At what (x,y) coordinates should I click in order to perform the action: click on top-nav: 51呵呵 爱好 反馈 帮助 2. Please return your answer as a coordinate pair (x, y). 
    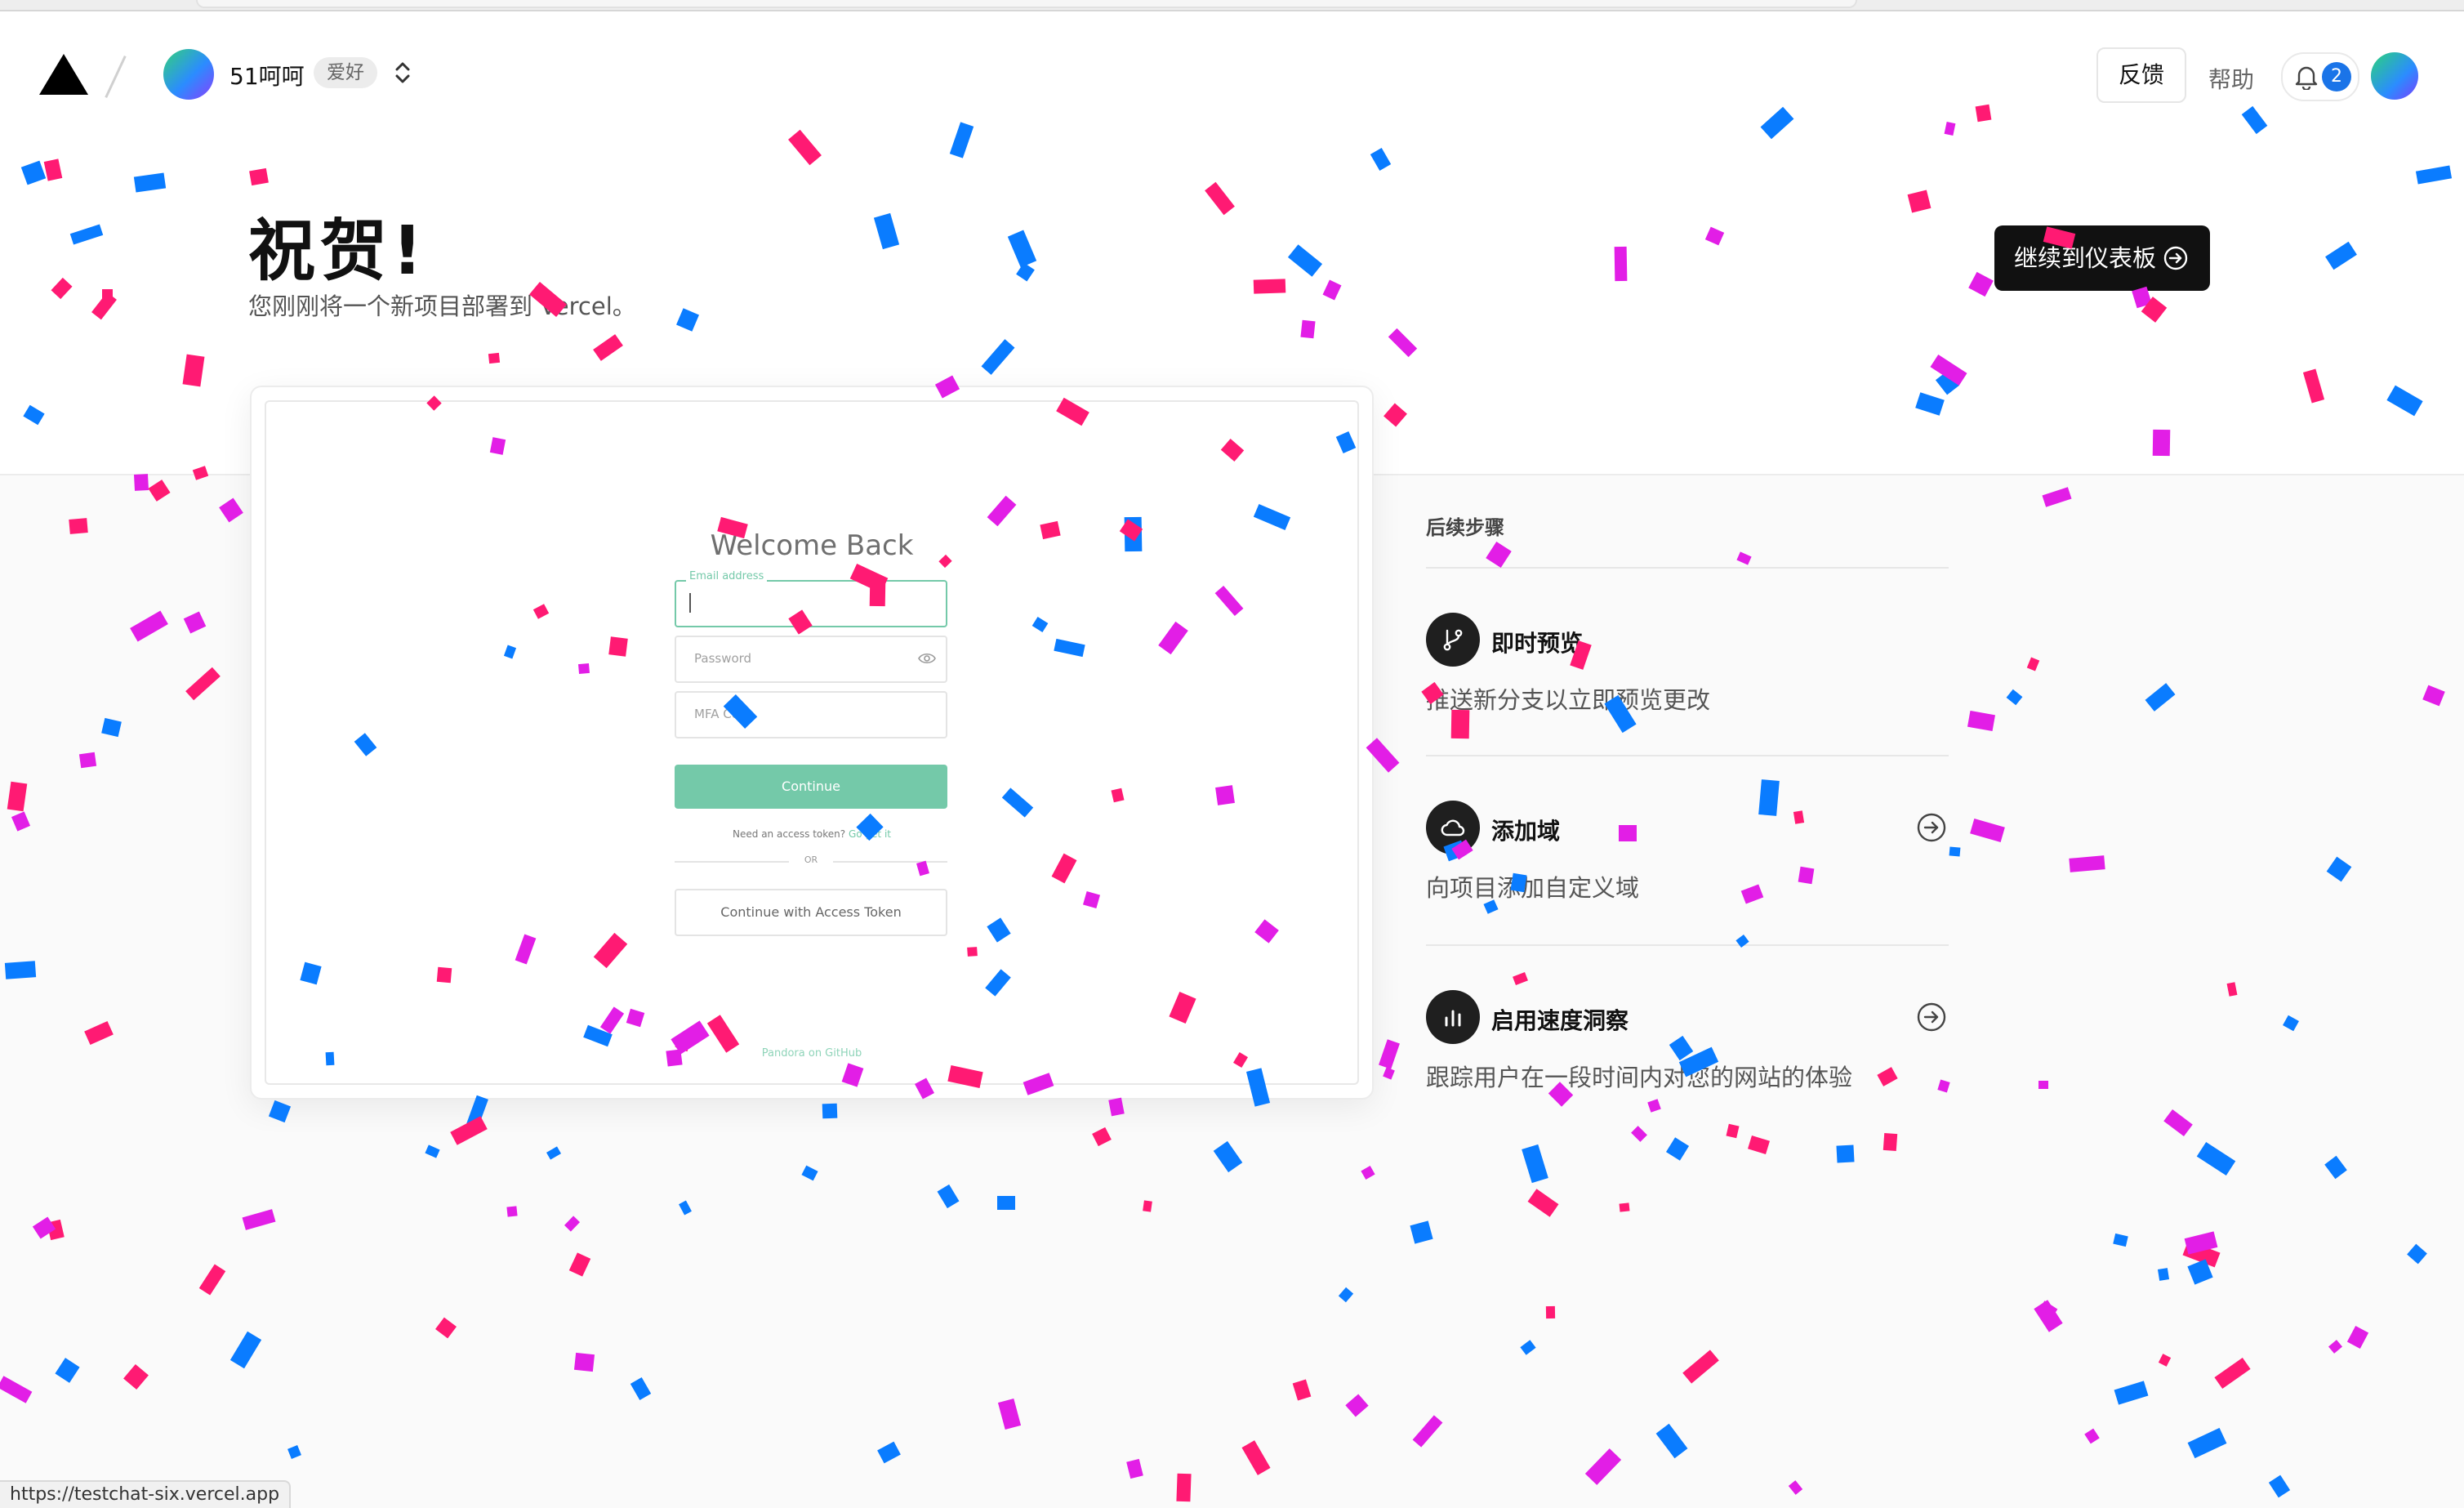
    Looking at the image, I should click on (1232, 64).